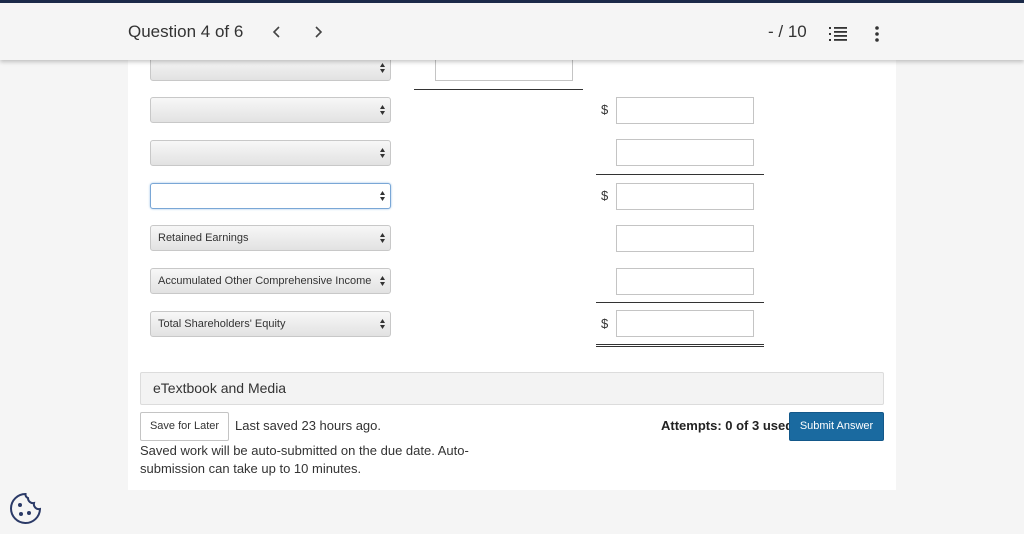 The image size is (1024, 534). What do you see at coordinates (265, 281) in the screenshot?
I see `account-select-value: Accumulated Other Comprehensive Income` at bounding box center [265, 281].